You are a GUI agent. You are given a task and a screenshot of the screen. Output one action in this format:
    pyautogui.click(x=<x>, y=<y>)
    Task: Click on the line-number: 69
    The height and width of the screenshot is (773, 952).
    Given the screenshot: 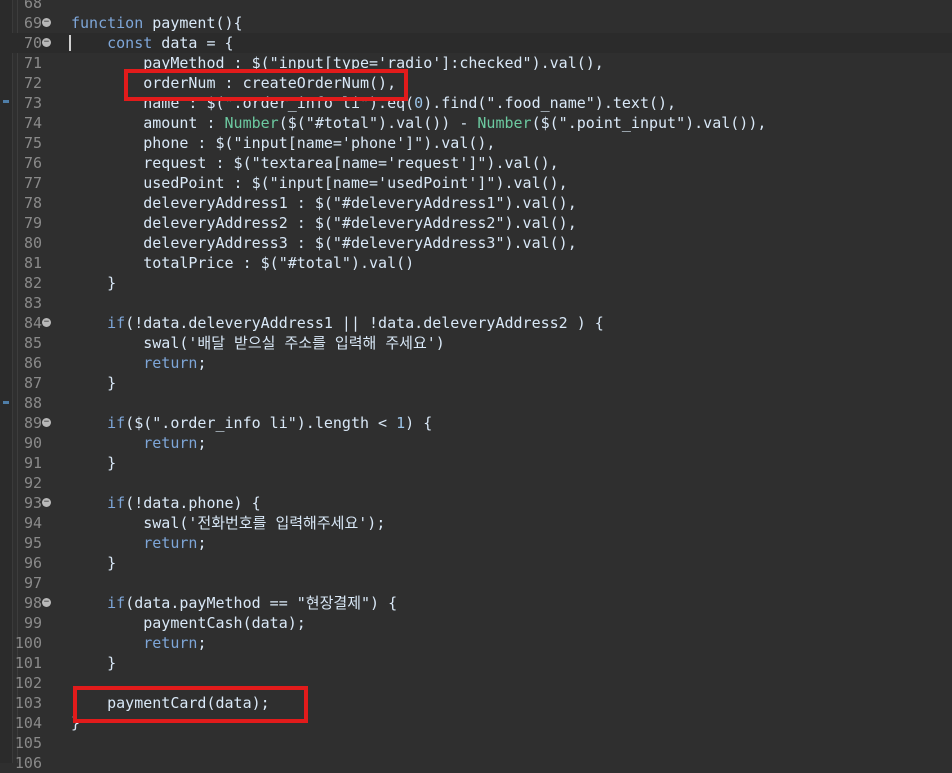 What is the action you would take?
    pyautogui.click(x=32, y=23)
    